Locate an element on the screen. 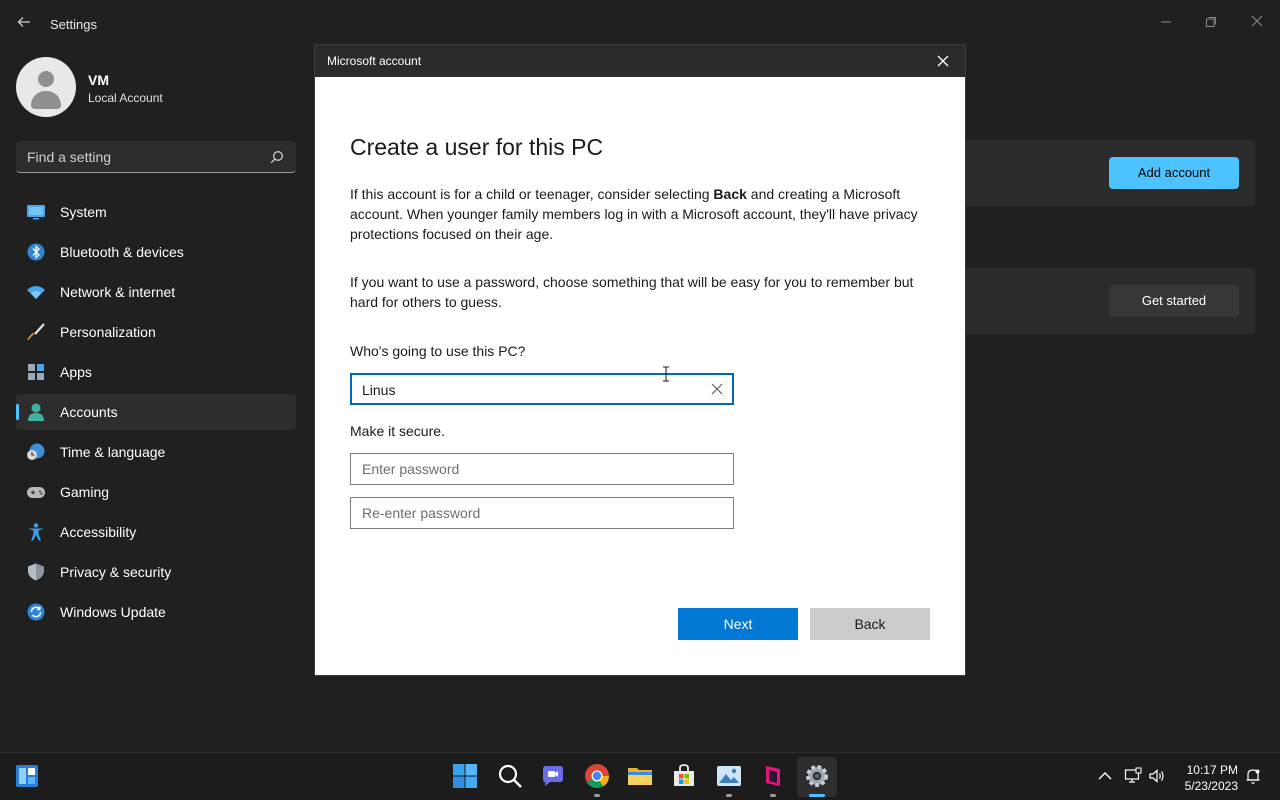  search-box: Find a setting is located at coordinates (156, 157).